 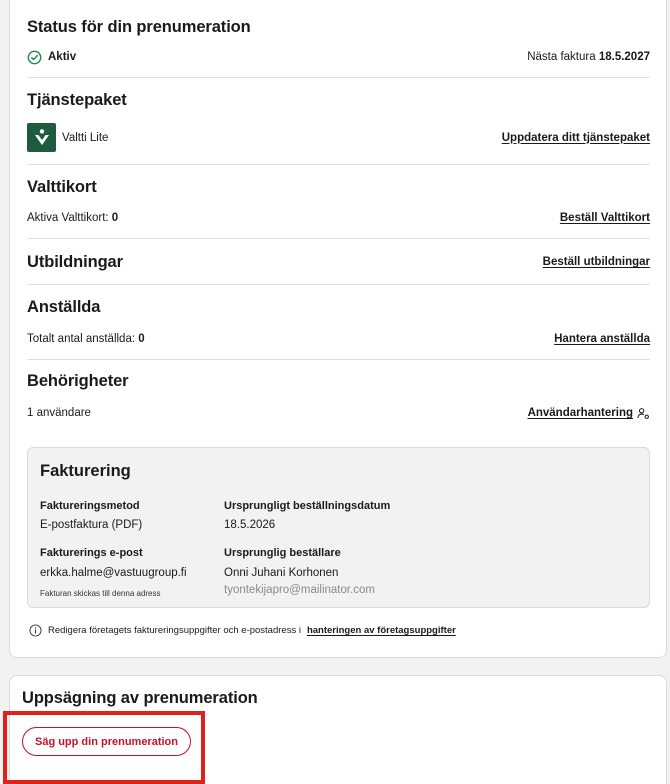 I want to click on status-badge: Aktiv, so click(x=62, y=57).